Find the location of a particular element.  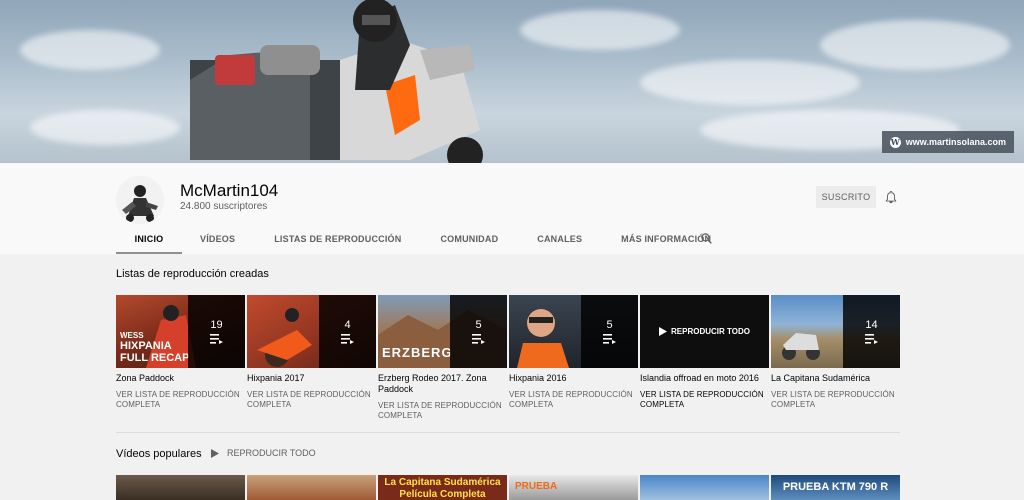

search-icon is located at coordinates (706, 238).